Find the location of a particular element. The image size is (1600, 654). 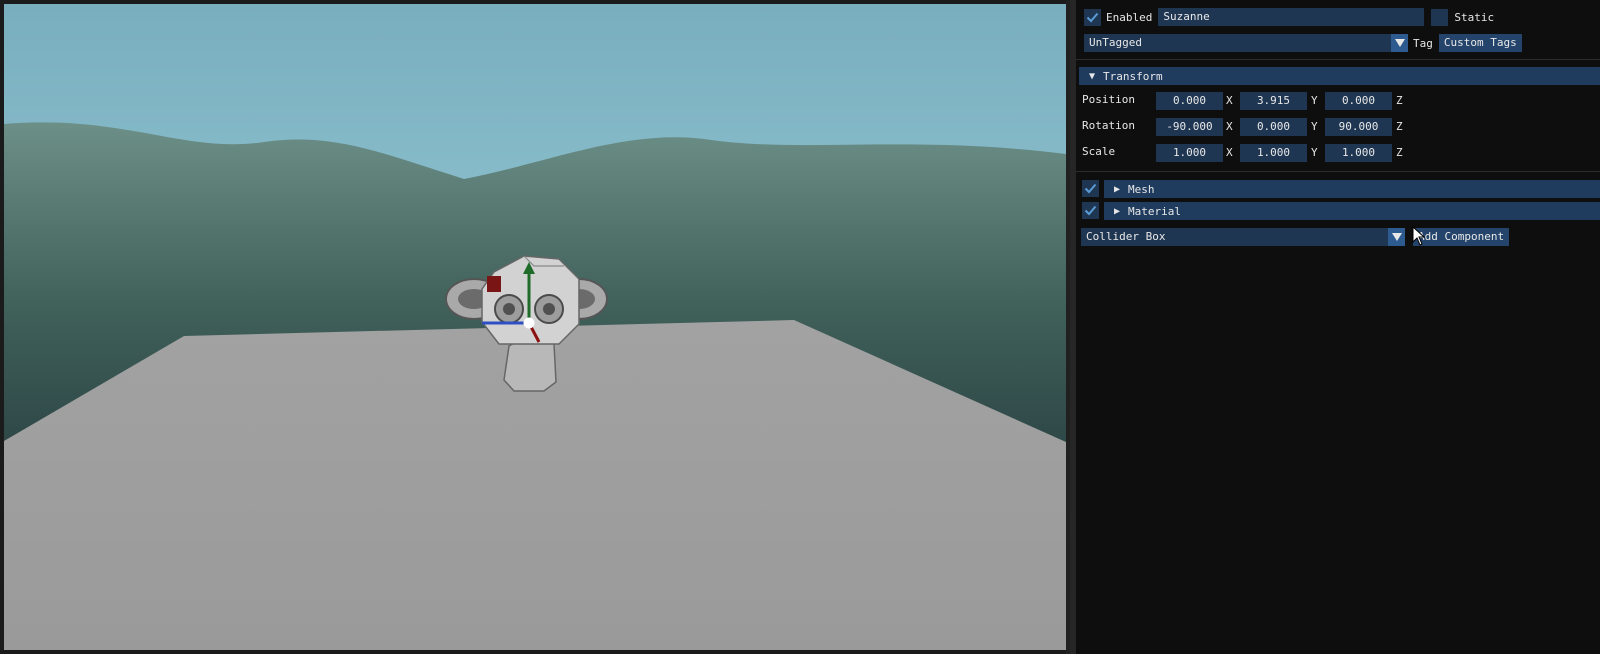

mesh-component-header: ▶ Mesh is located at coordinates (1352, 189).